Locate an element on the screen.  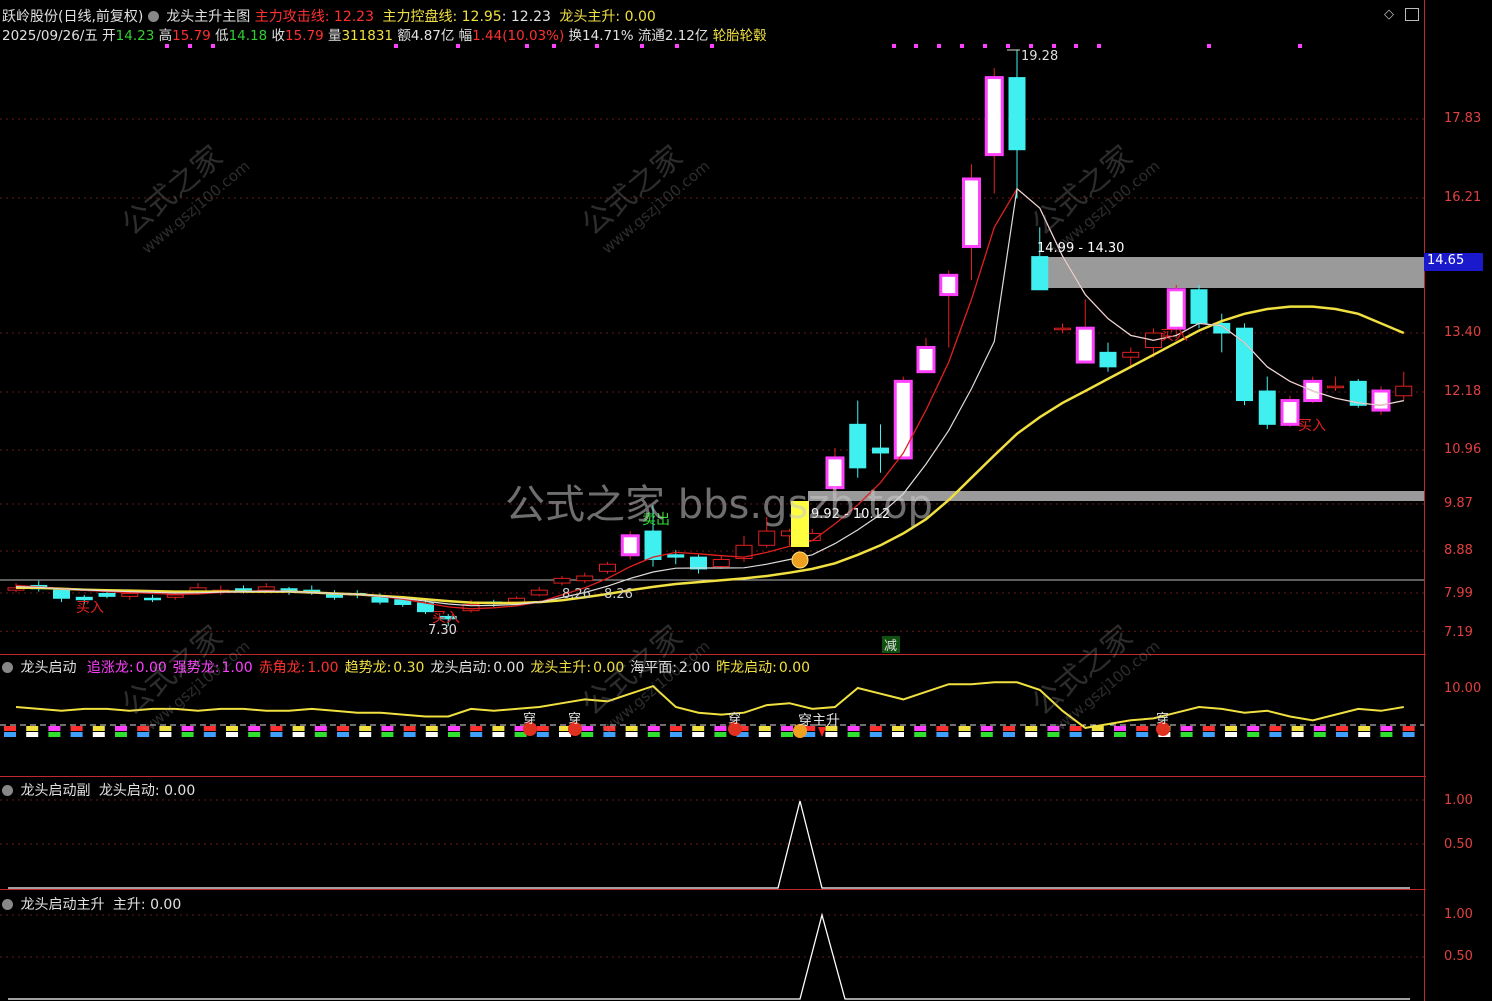
pane4-tick-2: 0.50 is located at coordinates (1458, 956).